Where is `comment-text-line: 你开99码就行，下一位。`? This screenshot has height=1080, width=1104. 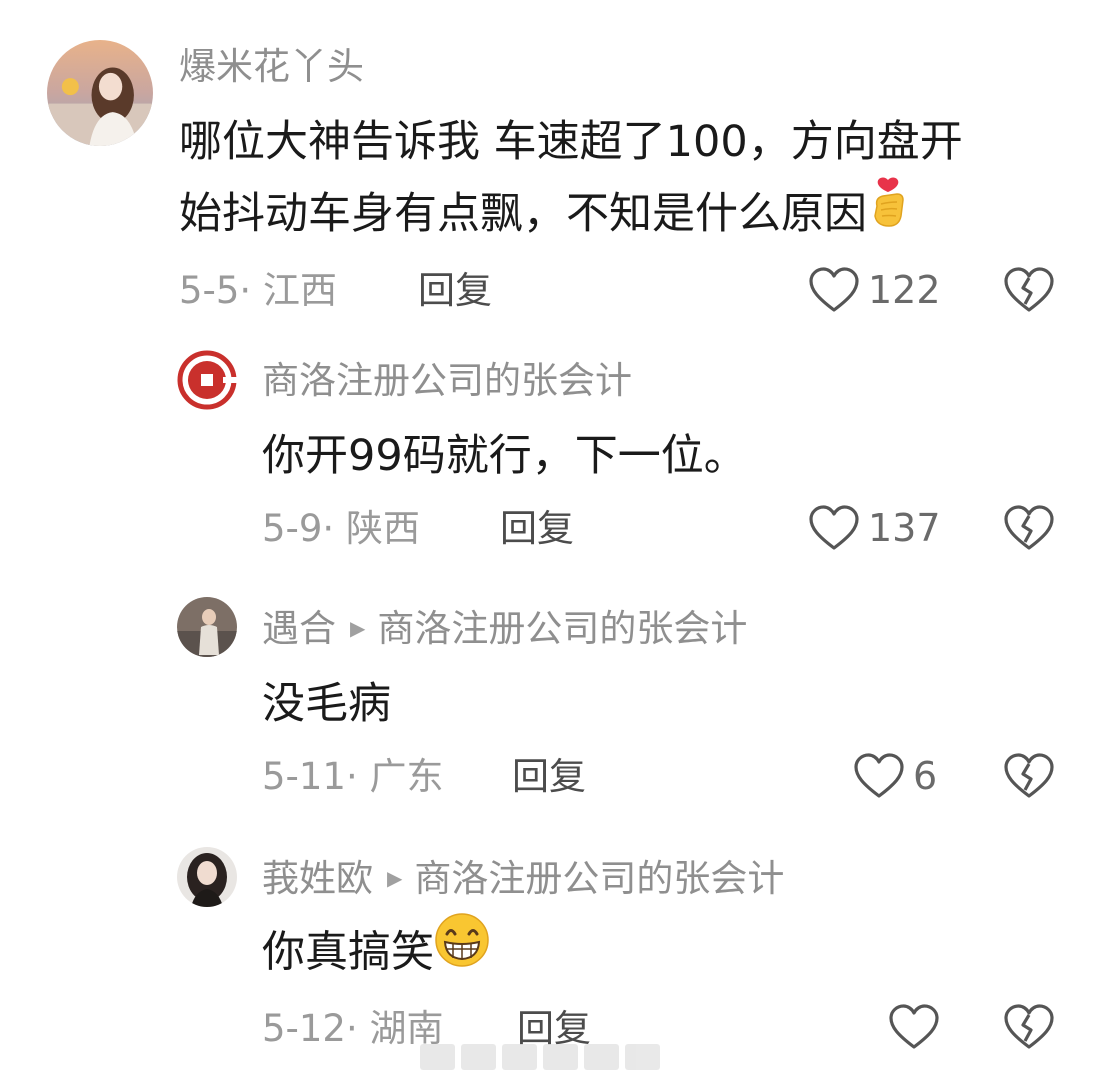 comment-text-line: 你开99码就行，下一位。 is located at coordinates (504, 456).